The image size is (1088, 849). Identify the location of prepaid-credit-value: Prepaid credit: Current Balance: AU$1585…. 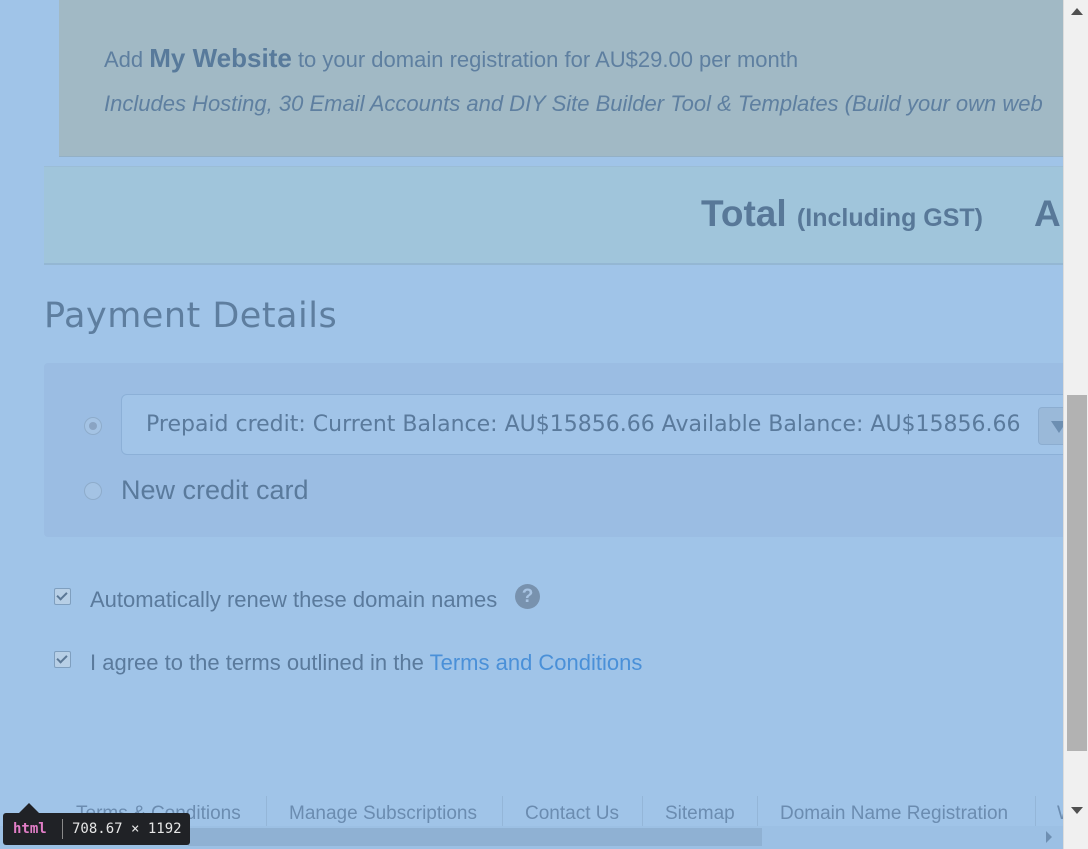
(583, 424).